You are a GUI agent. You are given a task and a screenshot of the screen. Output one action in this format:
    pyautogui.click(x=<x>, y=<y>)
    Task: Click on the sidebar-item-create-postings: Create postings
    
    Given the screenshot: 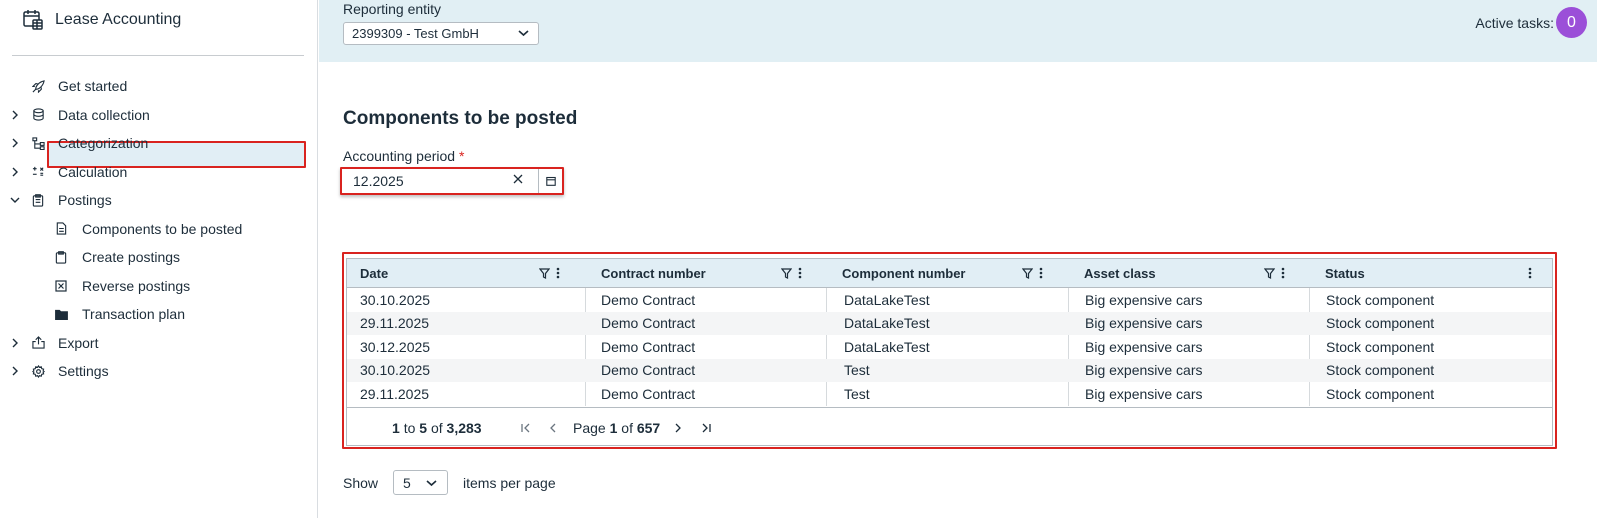 What is the action you would take?
    pyautogui.click(x=159, y=257)
    